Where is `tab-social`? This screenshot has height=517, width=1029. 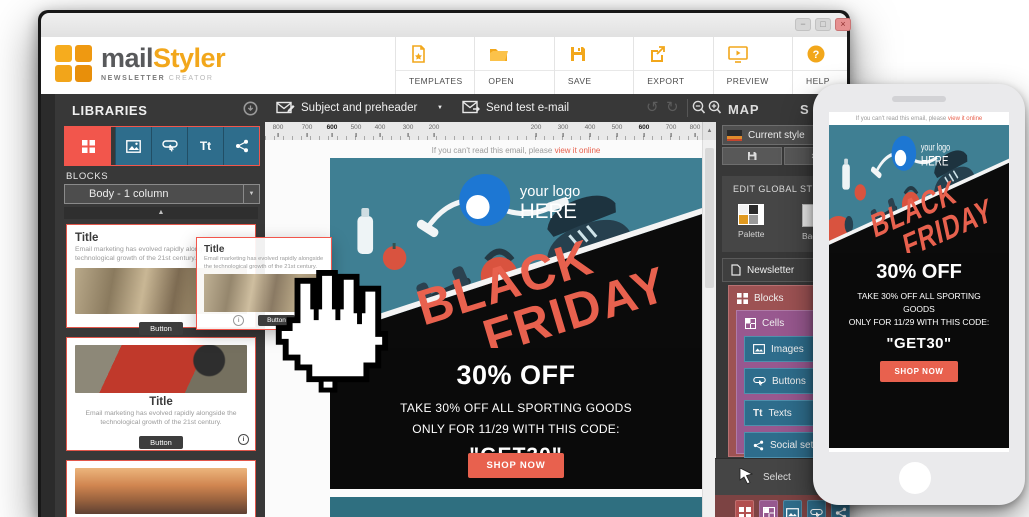 tab-social is located at coordinates (241, 146).